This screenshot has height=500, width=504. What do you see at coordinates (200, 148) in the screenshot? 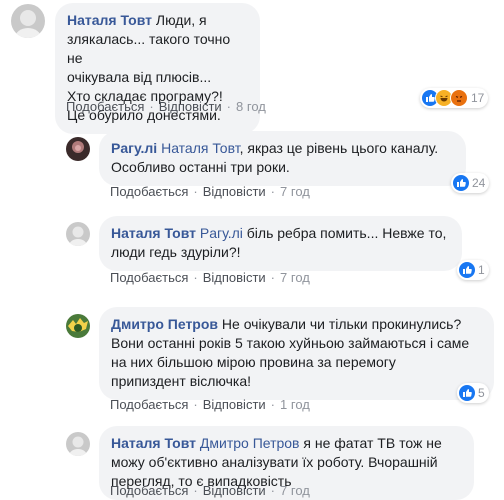
I see `mention-link: Наталя Товт` at bounding box center [200, 148].